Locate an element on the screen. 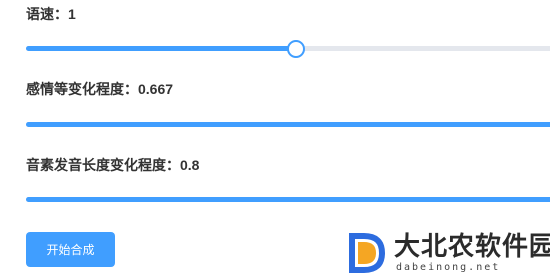  watermark: 大北农软件园 dabeinong.net is located at coordinates (449, 252).